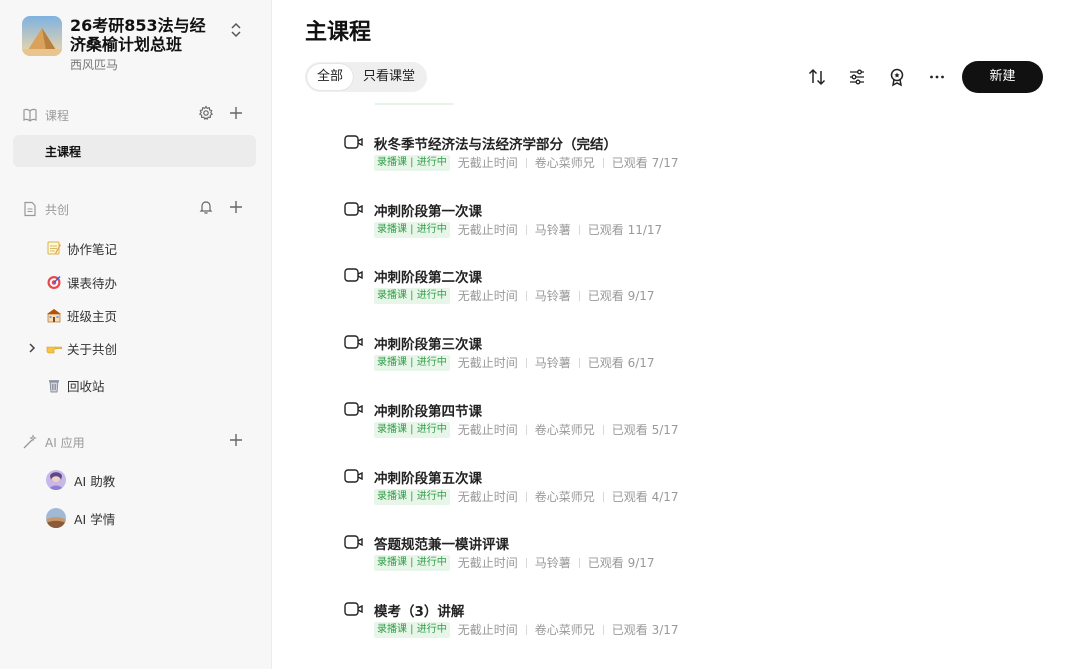  What do you see at coordinates (80, 480) in the screenshot?
I see `sidebar-item-ai-assistant: AI 助教` at bounding box center [80, 480].